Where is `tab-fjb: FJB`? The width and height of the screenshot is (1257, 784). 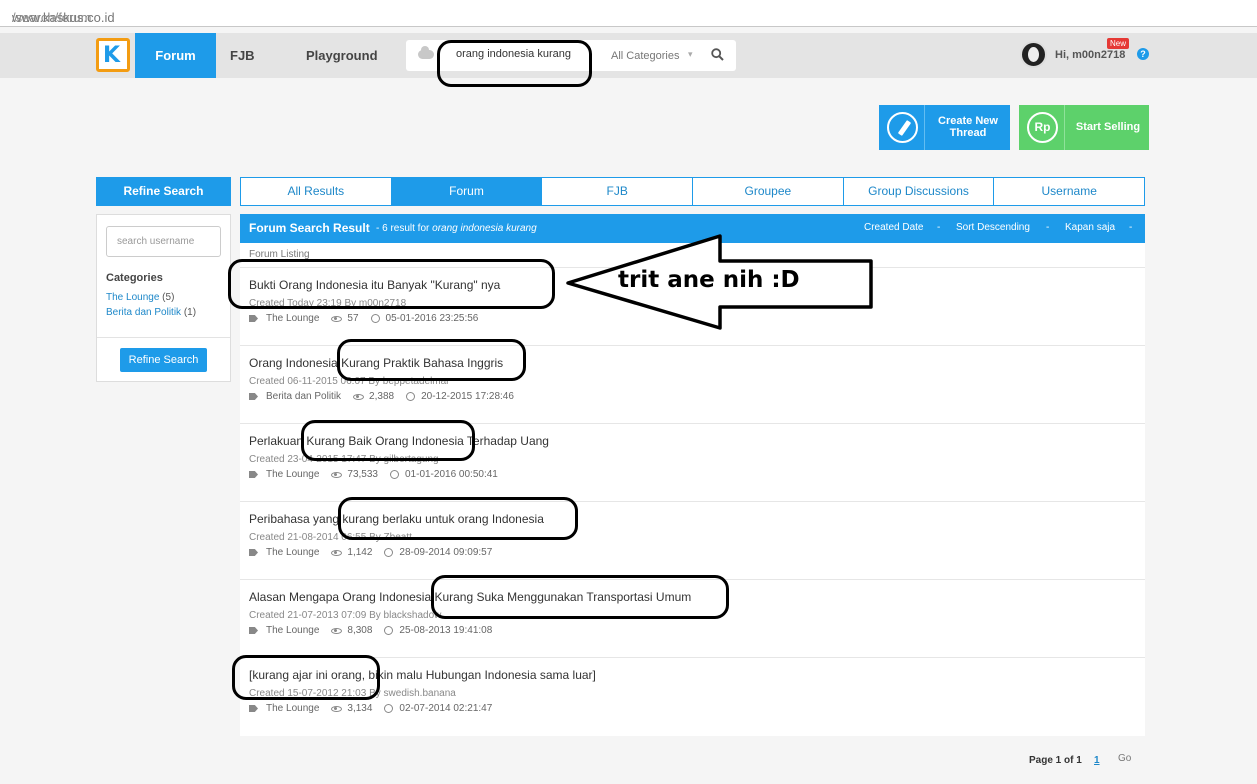
tab-fjb: FJB is located at coordinates (618, 191).